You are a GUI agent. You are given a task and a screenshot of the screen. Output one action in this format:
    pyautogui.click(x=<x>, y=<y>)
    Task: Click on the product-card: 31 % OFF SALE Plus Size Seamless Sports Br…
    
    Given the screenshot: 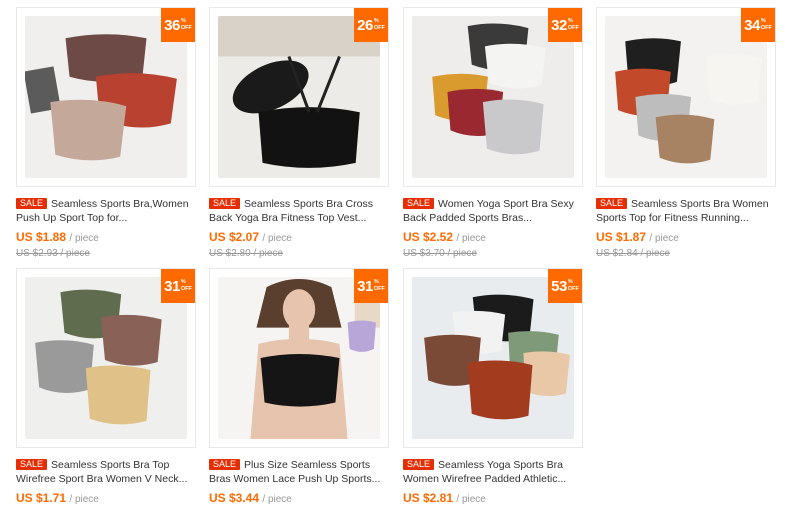 What is the action you would take?
    pyautogui.click(x=299, y=387)
    